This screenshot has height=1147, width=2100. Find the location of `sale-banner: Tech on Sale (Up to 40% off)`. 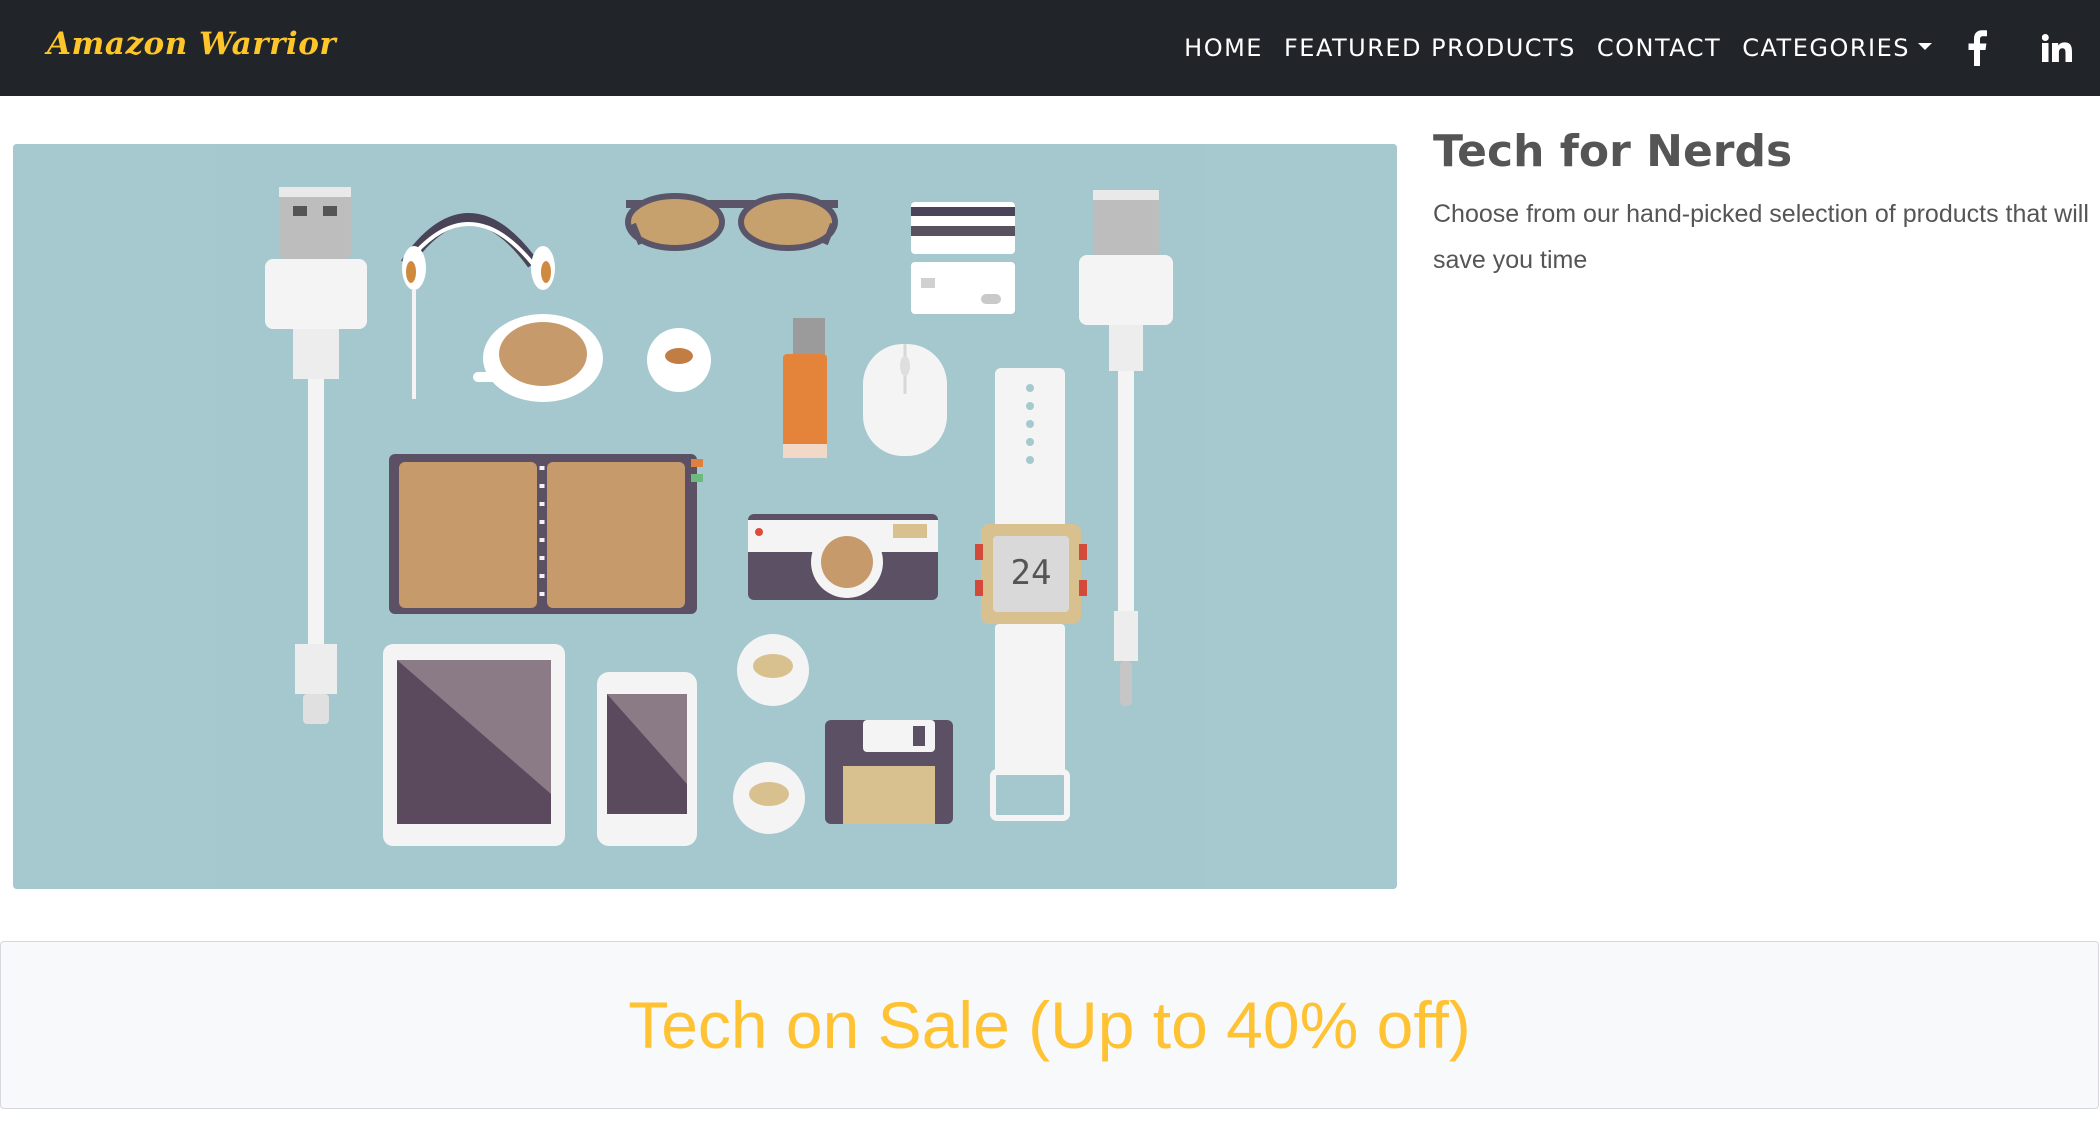

sale-banner: Tech on Sale (Up to 40% off) is located at coordinates (1049, 1025).